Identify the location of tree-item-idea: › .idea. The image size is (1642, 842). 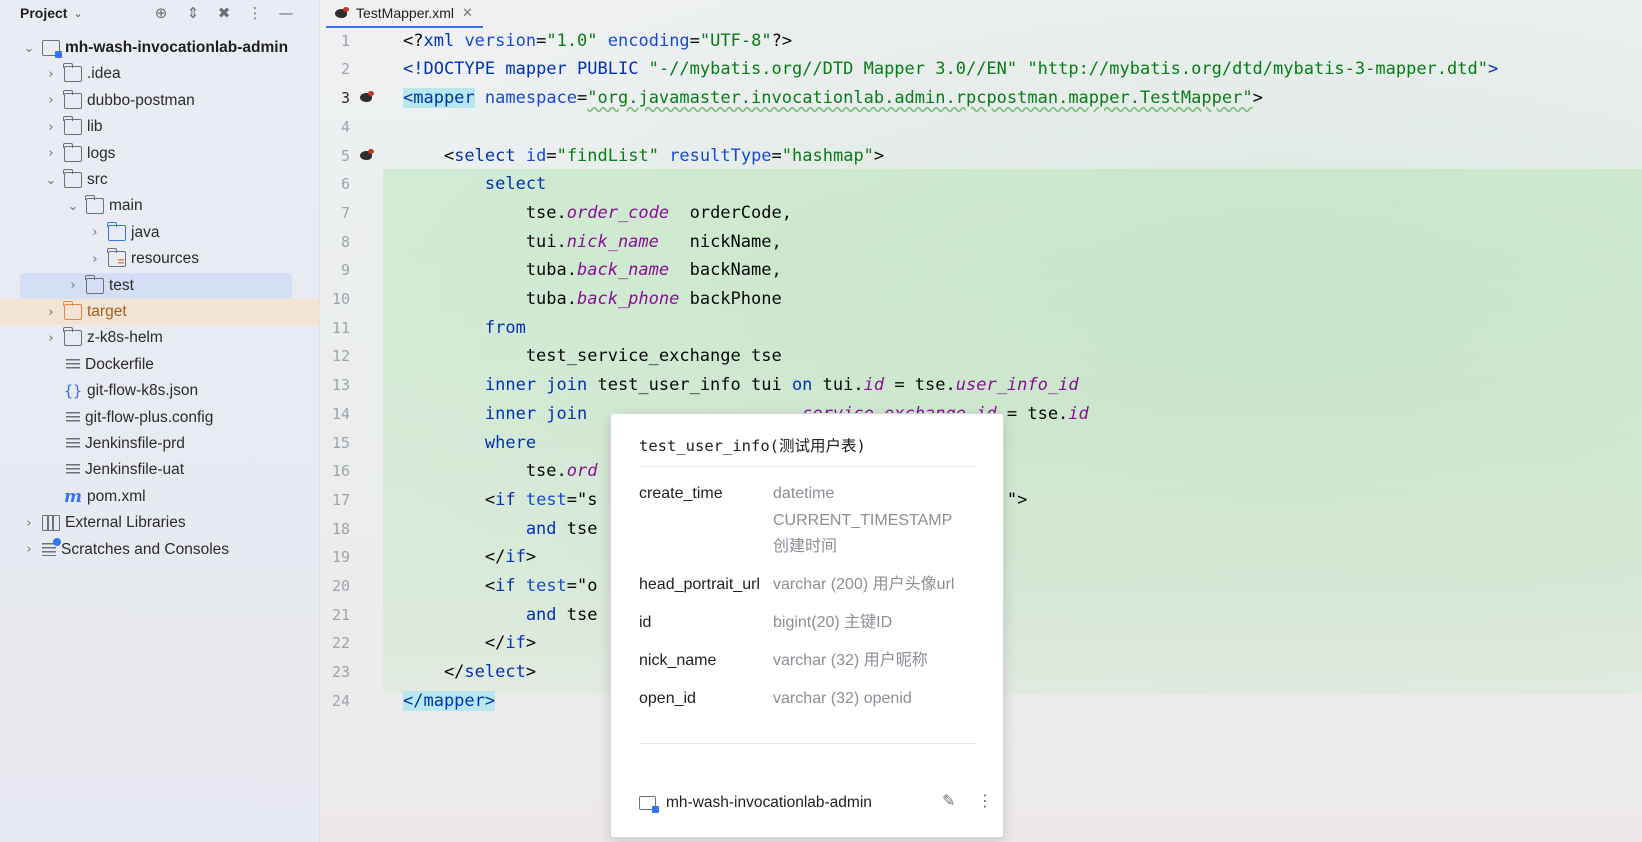
(160, 74).